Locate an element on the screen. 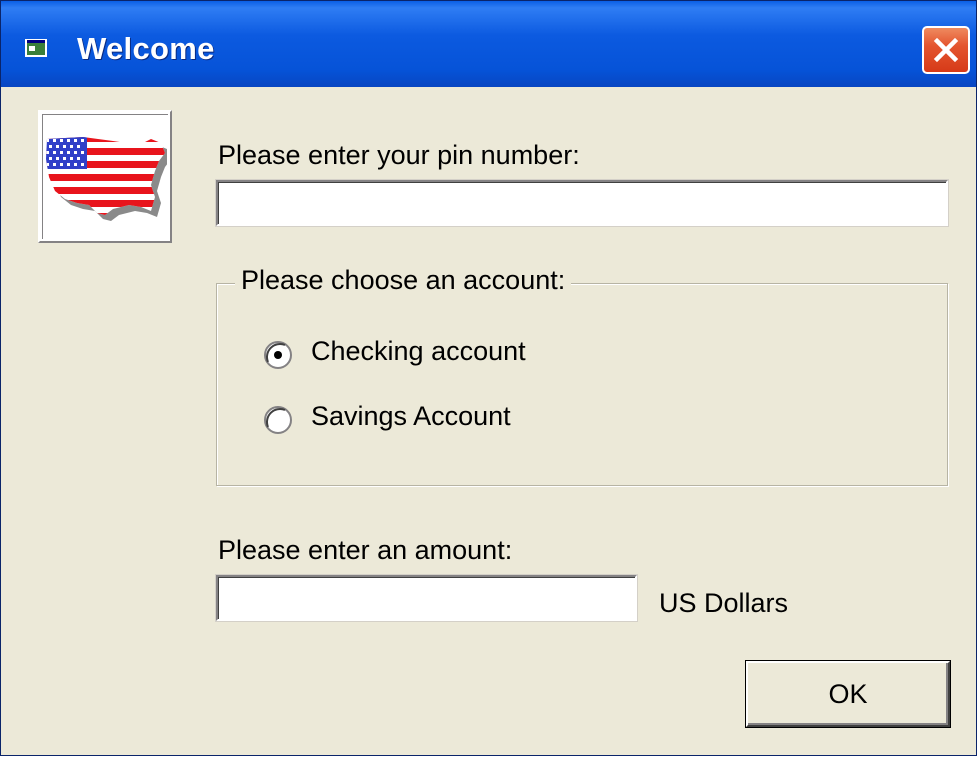 This screenshot has width=979, height=758. close-icon is located at coordinates (946, 50).